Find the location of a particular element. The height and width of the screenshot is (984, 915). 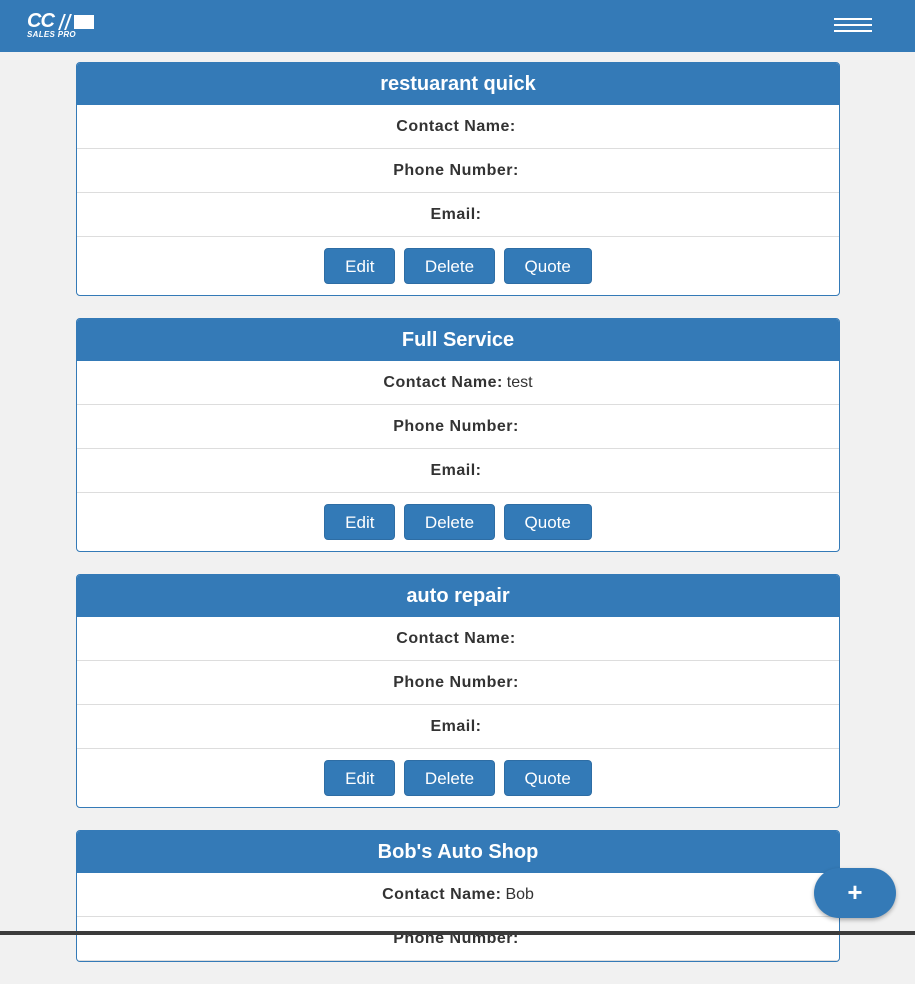

contact-name-row: Contact Name: test is located at coordinates (458, 383).